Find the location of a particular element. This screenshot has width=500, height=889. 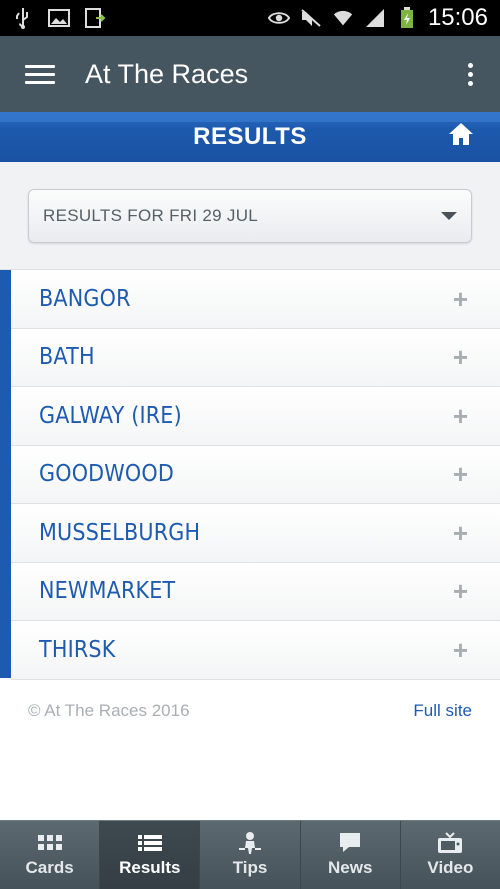

tab-results: Results is located at coordinates (150, 855).